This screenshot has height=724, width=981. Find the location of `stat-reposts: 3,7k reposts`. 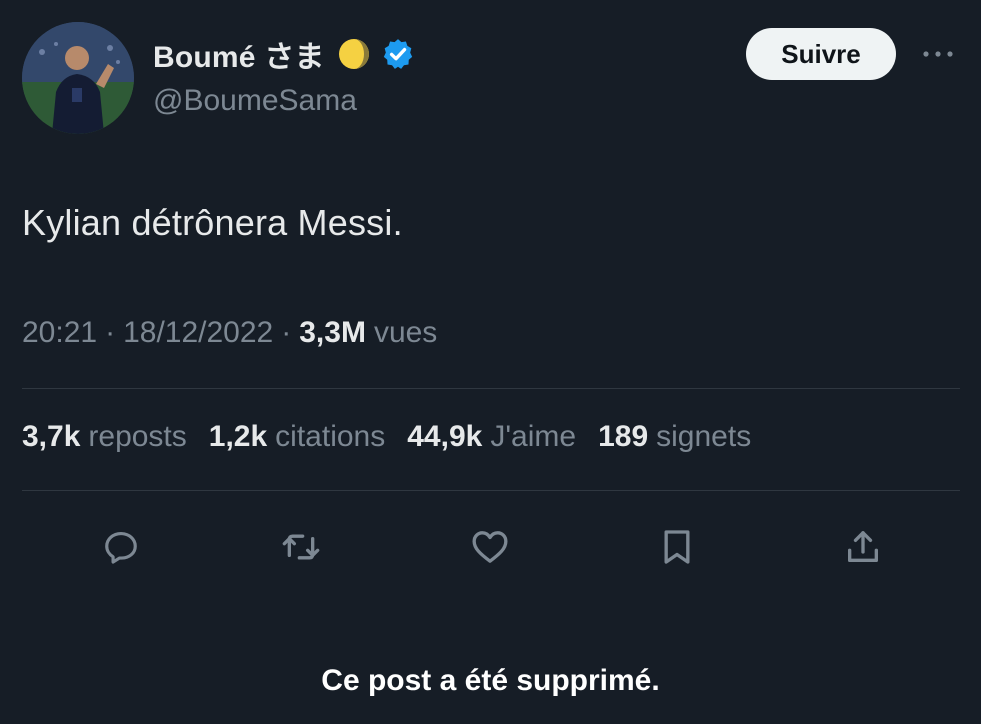

stat-reposts: 3,7k reposts is located at coordinates (104, 437).